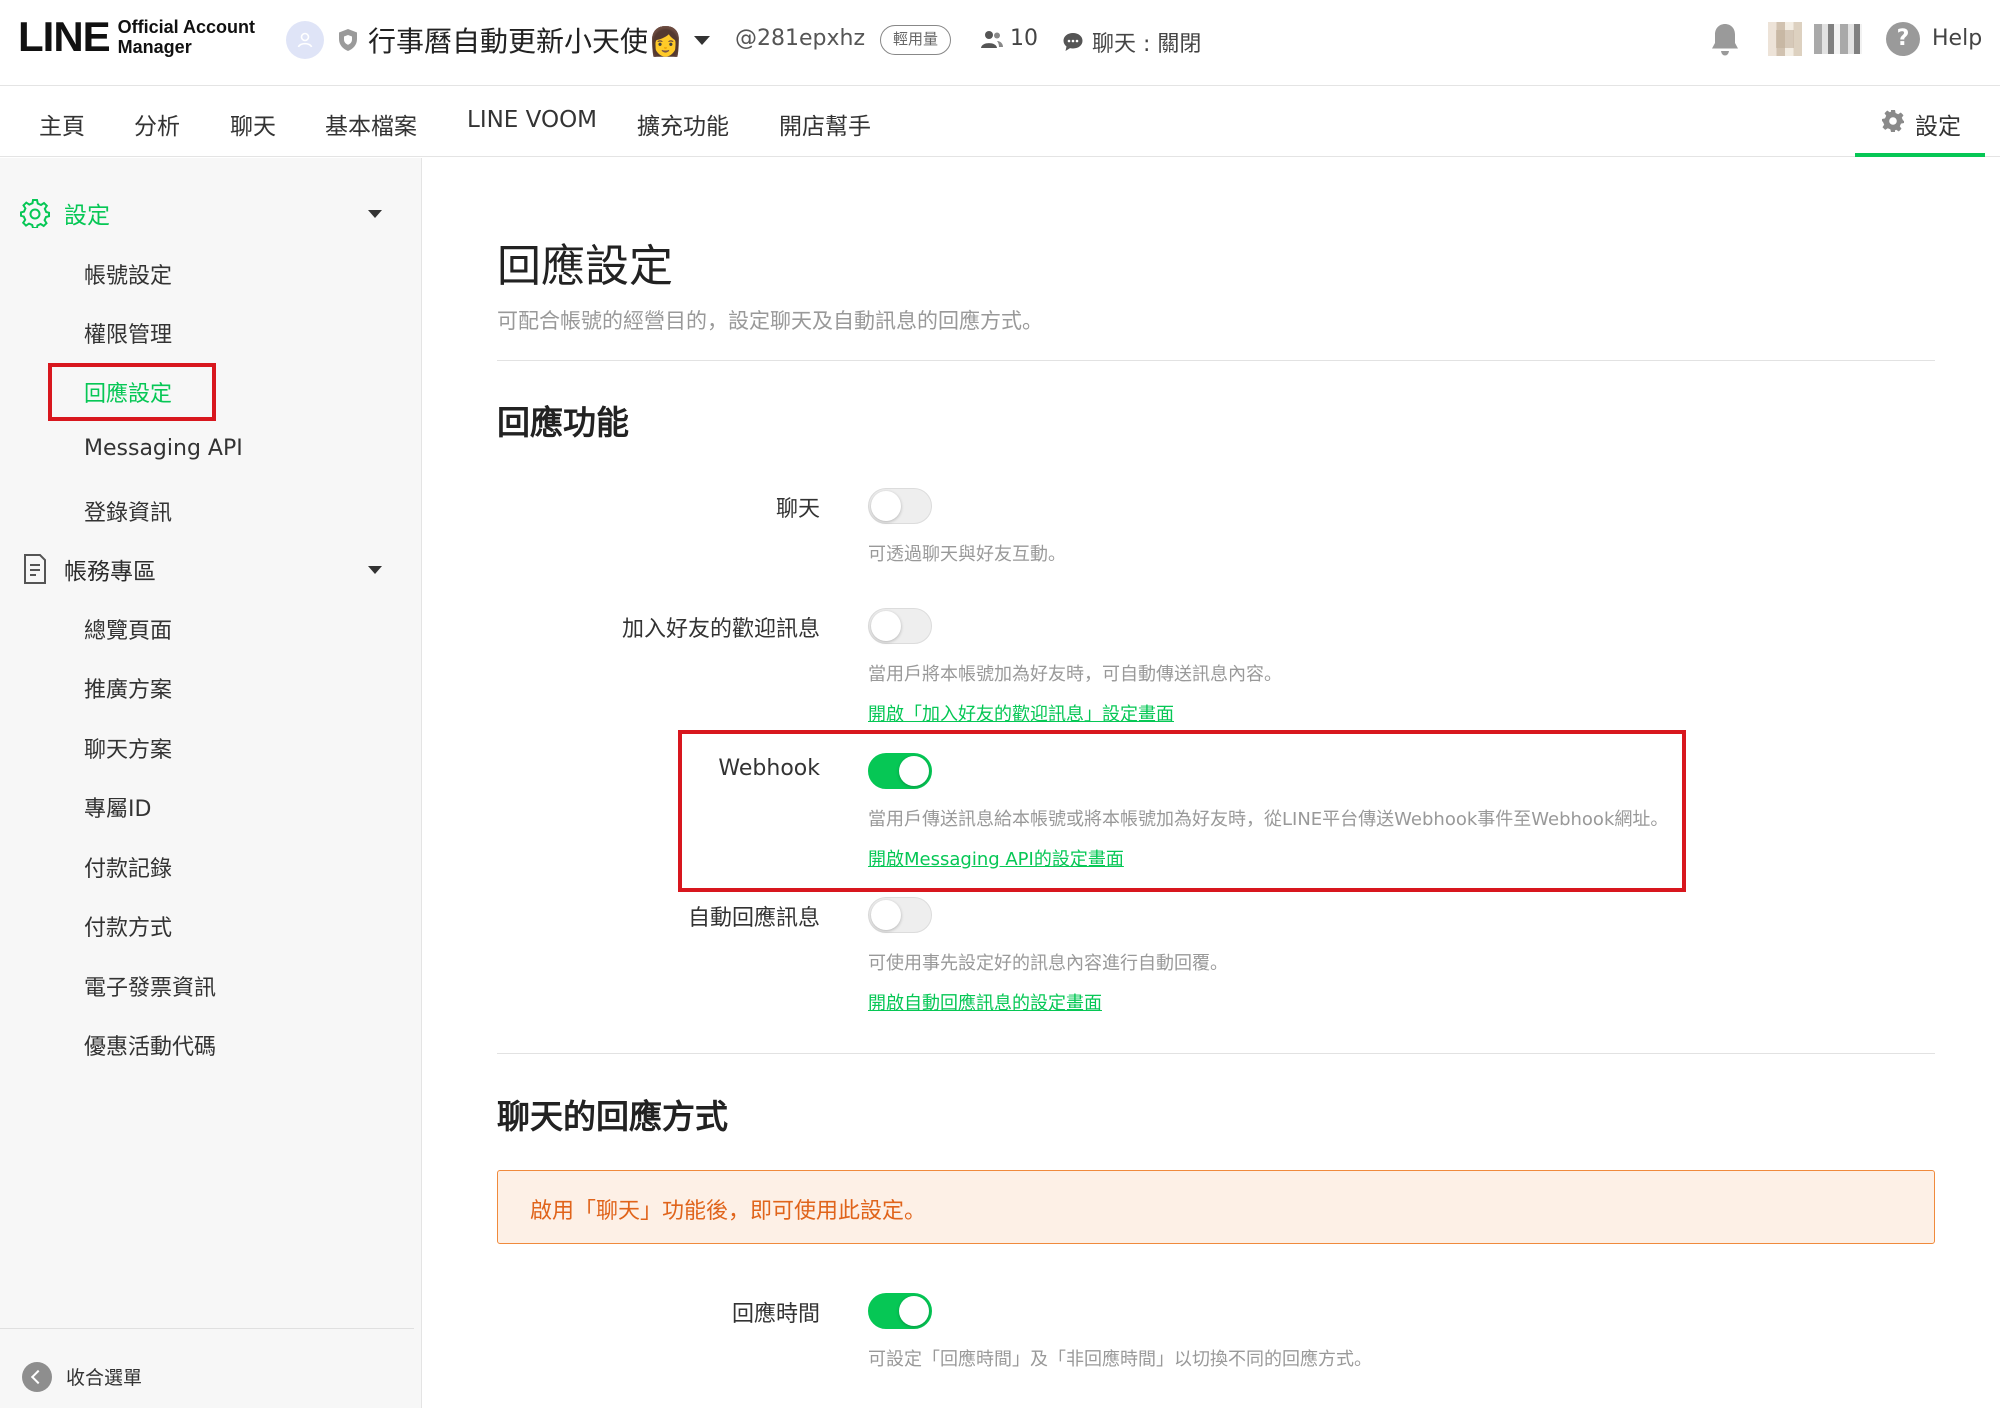  Describe the element at coordinates (769, 768) in the screenshot. I see `webhook-toggle-label: Webhook` at that location.